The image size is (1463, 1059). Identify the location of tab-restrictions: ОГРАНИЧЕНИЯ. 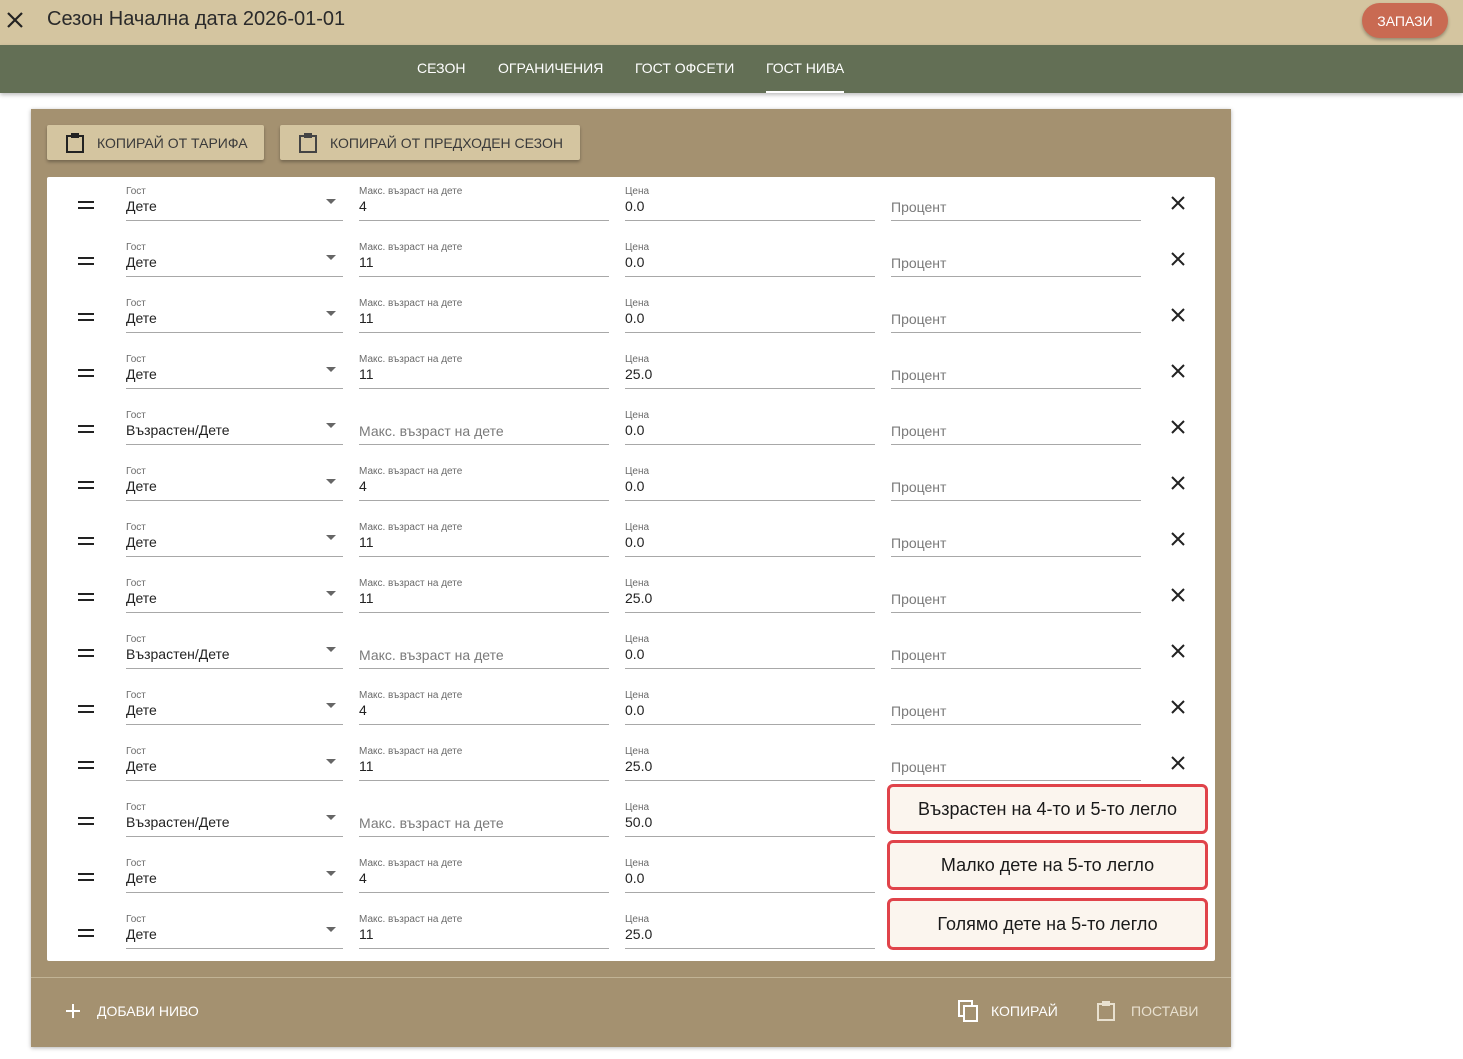
(550, 69).